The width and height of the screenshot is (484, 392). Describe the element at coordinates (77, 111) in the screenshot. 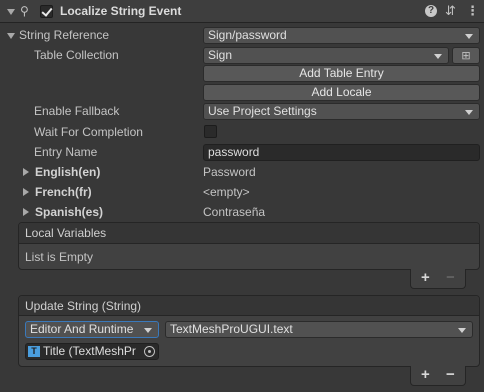

I see `enable-fallback-label: Enable Fallback` at that location.